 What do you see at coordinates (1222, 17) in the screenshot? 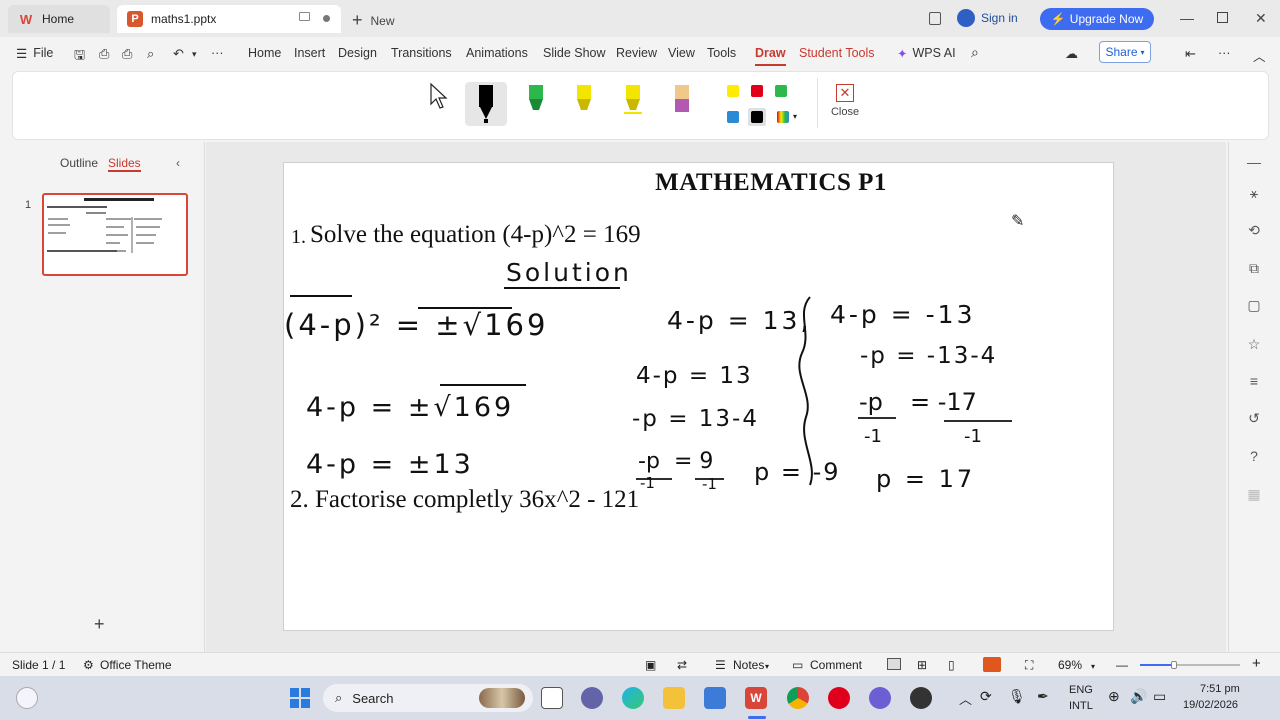
I see `maximize-icon` at bounding box center [1222, 17].